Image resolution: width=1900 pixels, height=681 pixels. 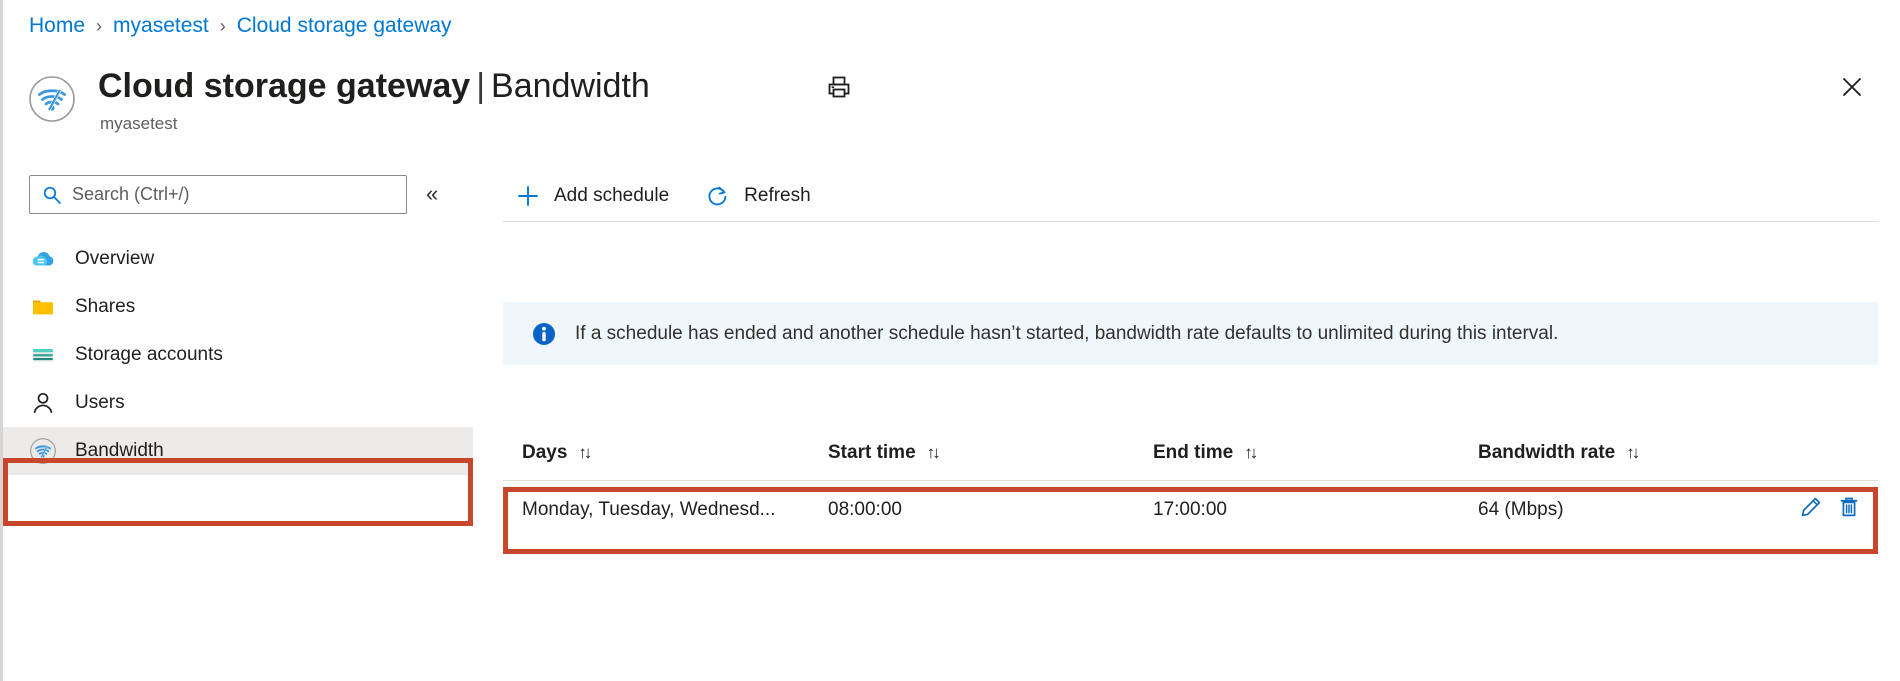 I want to click on print-icon, so click(x=839, y=89).